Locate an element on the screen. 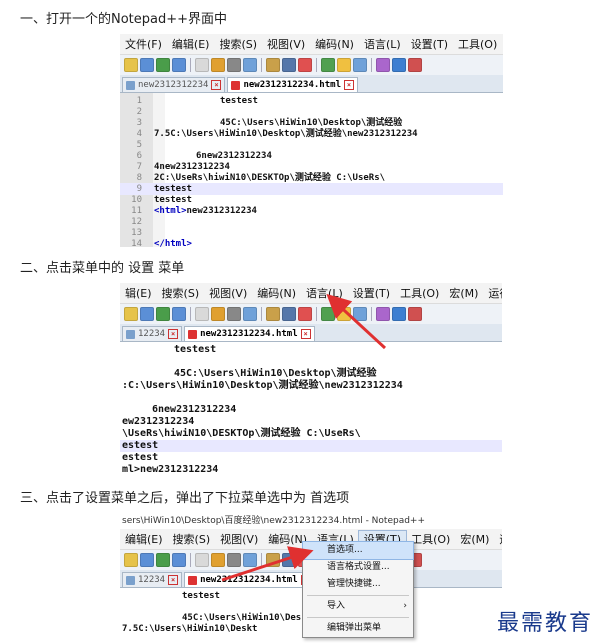 Image resolution: width=601 pixels, height=643 pixels. dropdown-item-label: 导入 is located at coordinates (336, 606).